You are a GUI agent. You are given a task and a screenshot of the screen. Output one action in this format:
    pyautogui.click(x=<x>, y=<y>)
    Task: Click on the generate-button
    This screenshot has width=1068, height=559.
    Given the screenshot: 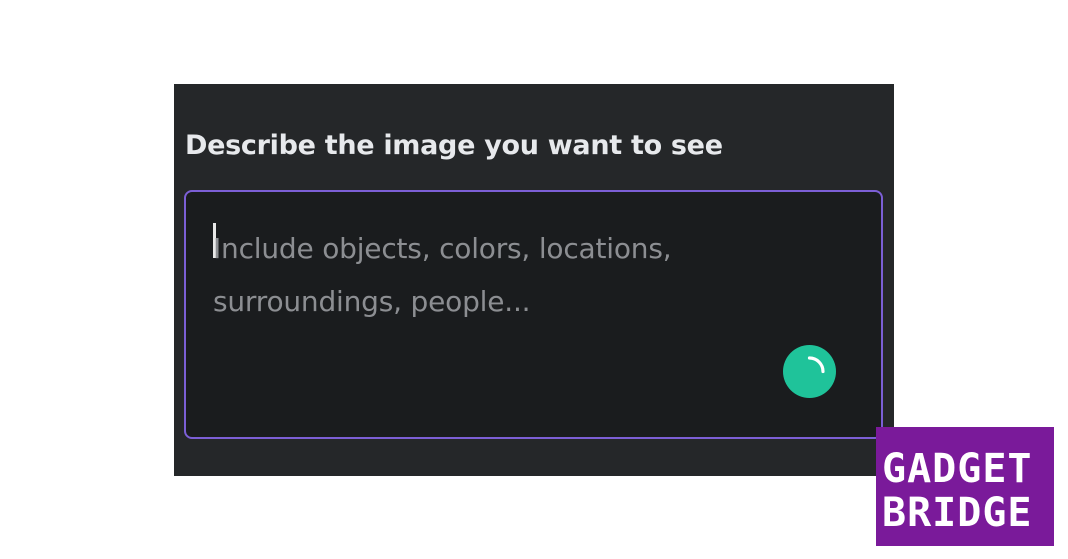 What is the action you would take?
    pyautogui.click(x=809, y=371)
    